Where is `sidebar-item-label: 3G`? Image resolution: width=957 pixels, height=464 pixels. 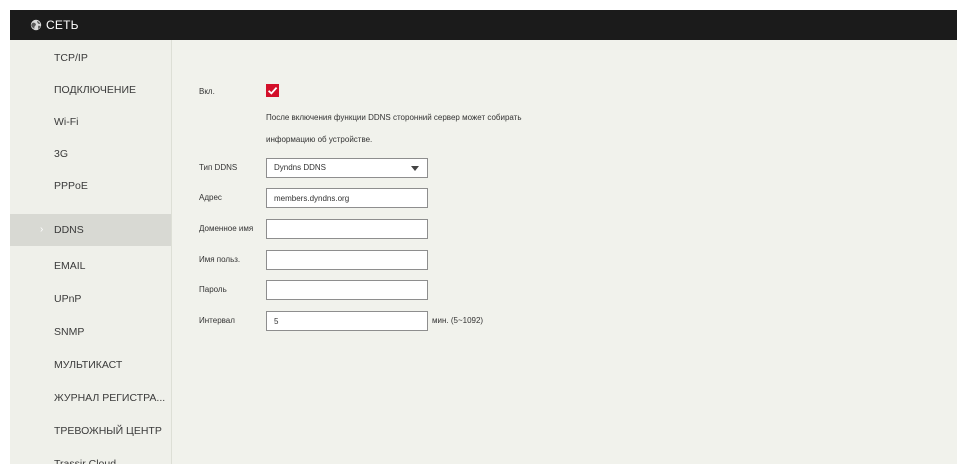
sidebar-item-label: 3G is located at coordinates (61, 154).